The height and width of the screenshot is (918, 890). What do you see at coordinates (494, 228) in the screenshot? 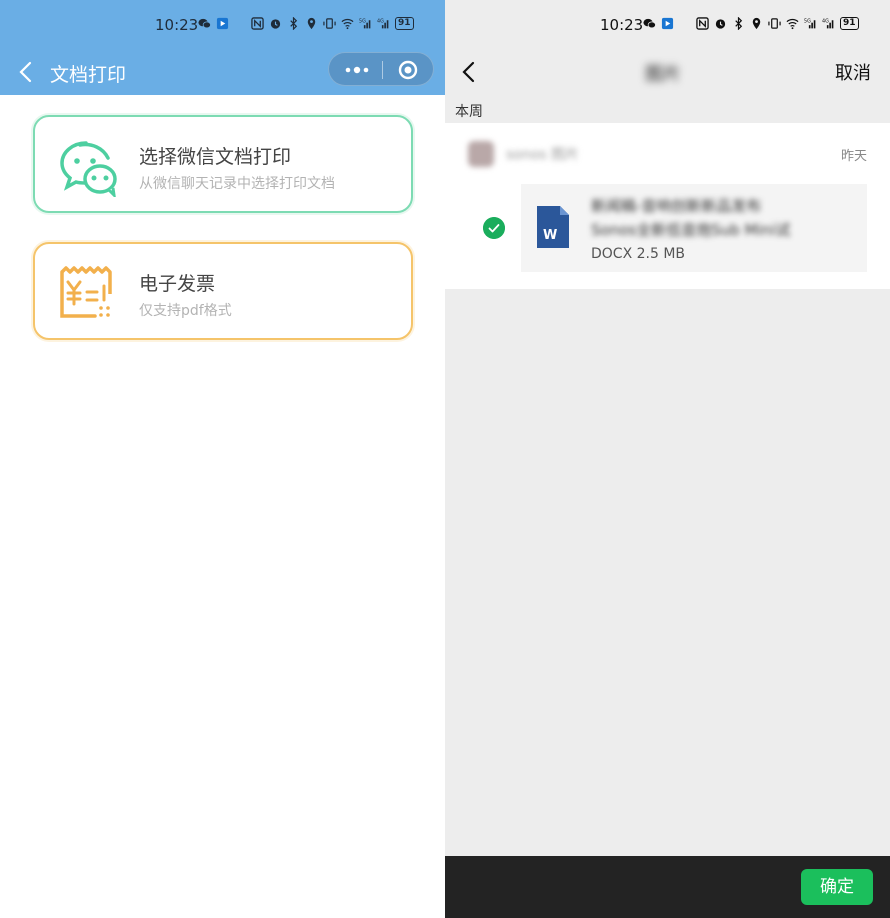
I see `selected-checkmark-icon` at bounding box center [494, 228].